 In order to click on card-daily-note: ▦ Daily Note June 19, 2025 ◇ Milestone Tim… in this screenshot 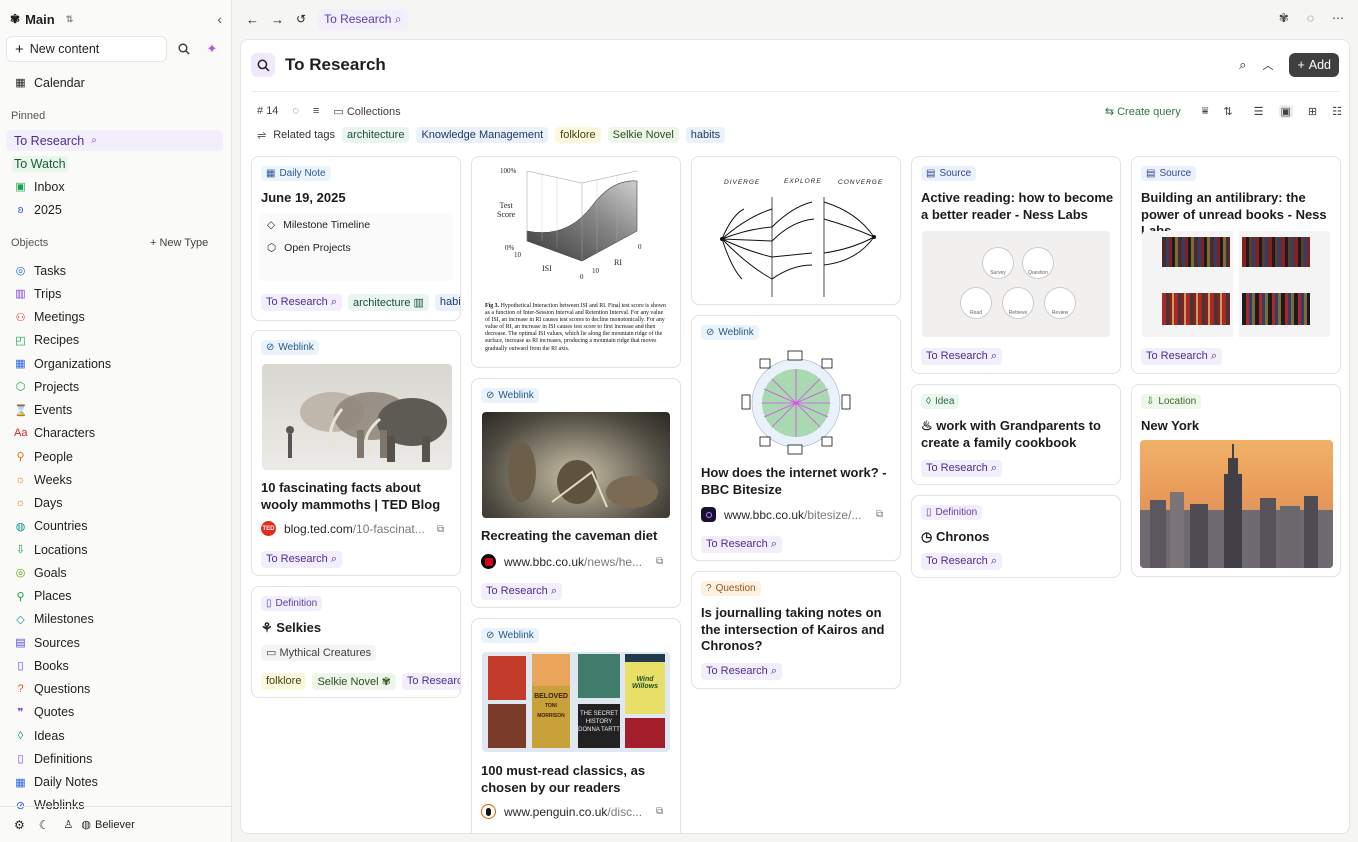, I will do `click(356, 238)`.